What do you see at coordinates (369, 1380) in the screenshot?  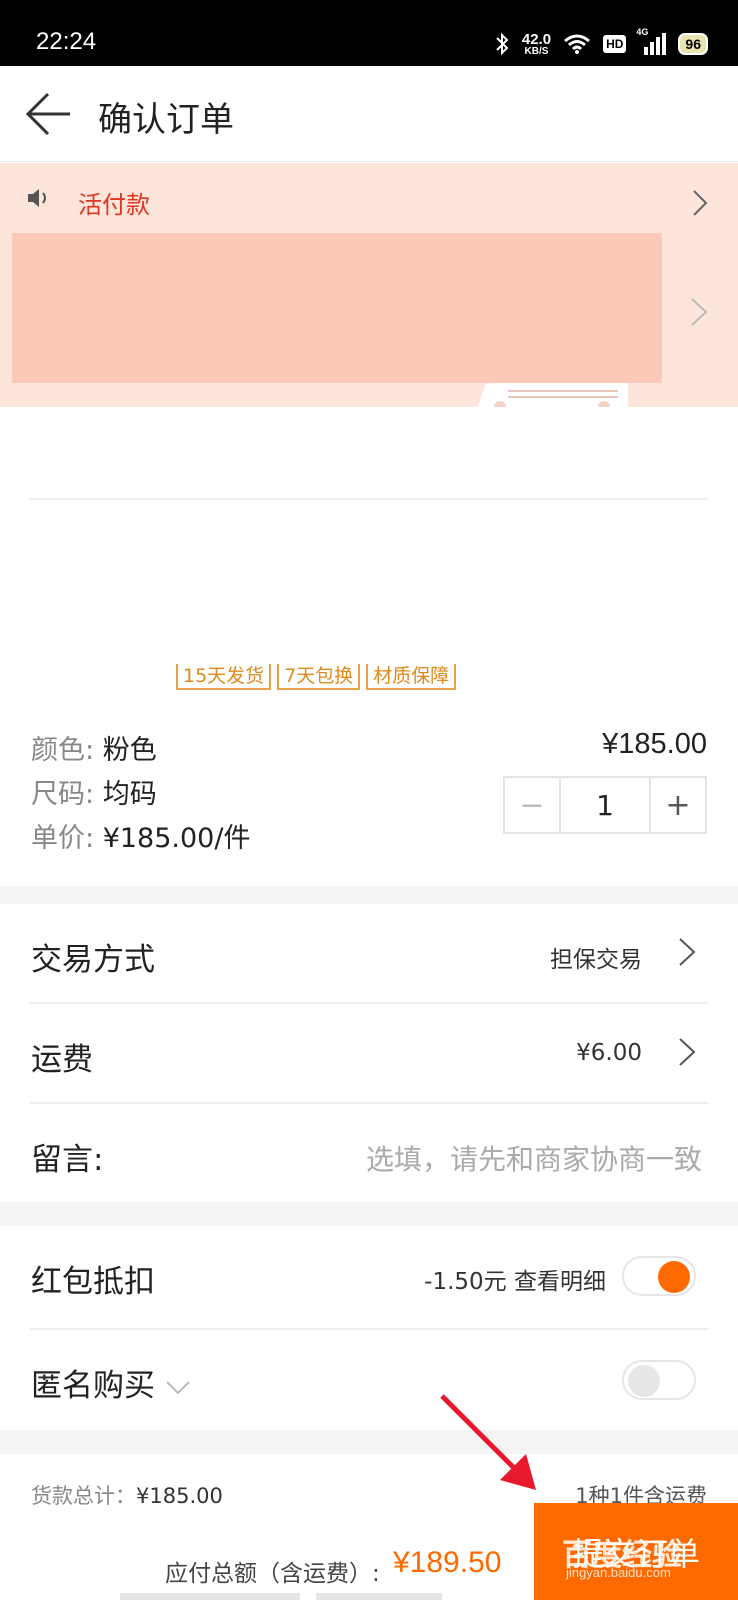 I see `anonymous-row: 匿名购买` at bounding box center [369, 1380].